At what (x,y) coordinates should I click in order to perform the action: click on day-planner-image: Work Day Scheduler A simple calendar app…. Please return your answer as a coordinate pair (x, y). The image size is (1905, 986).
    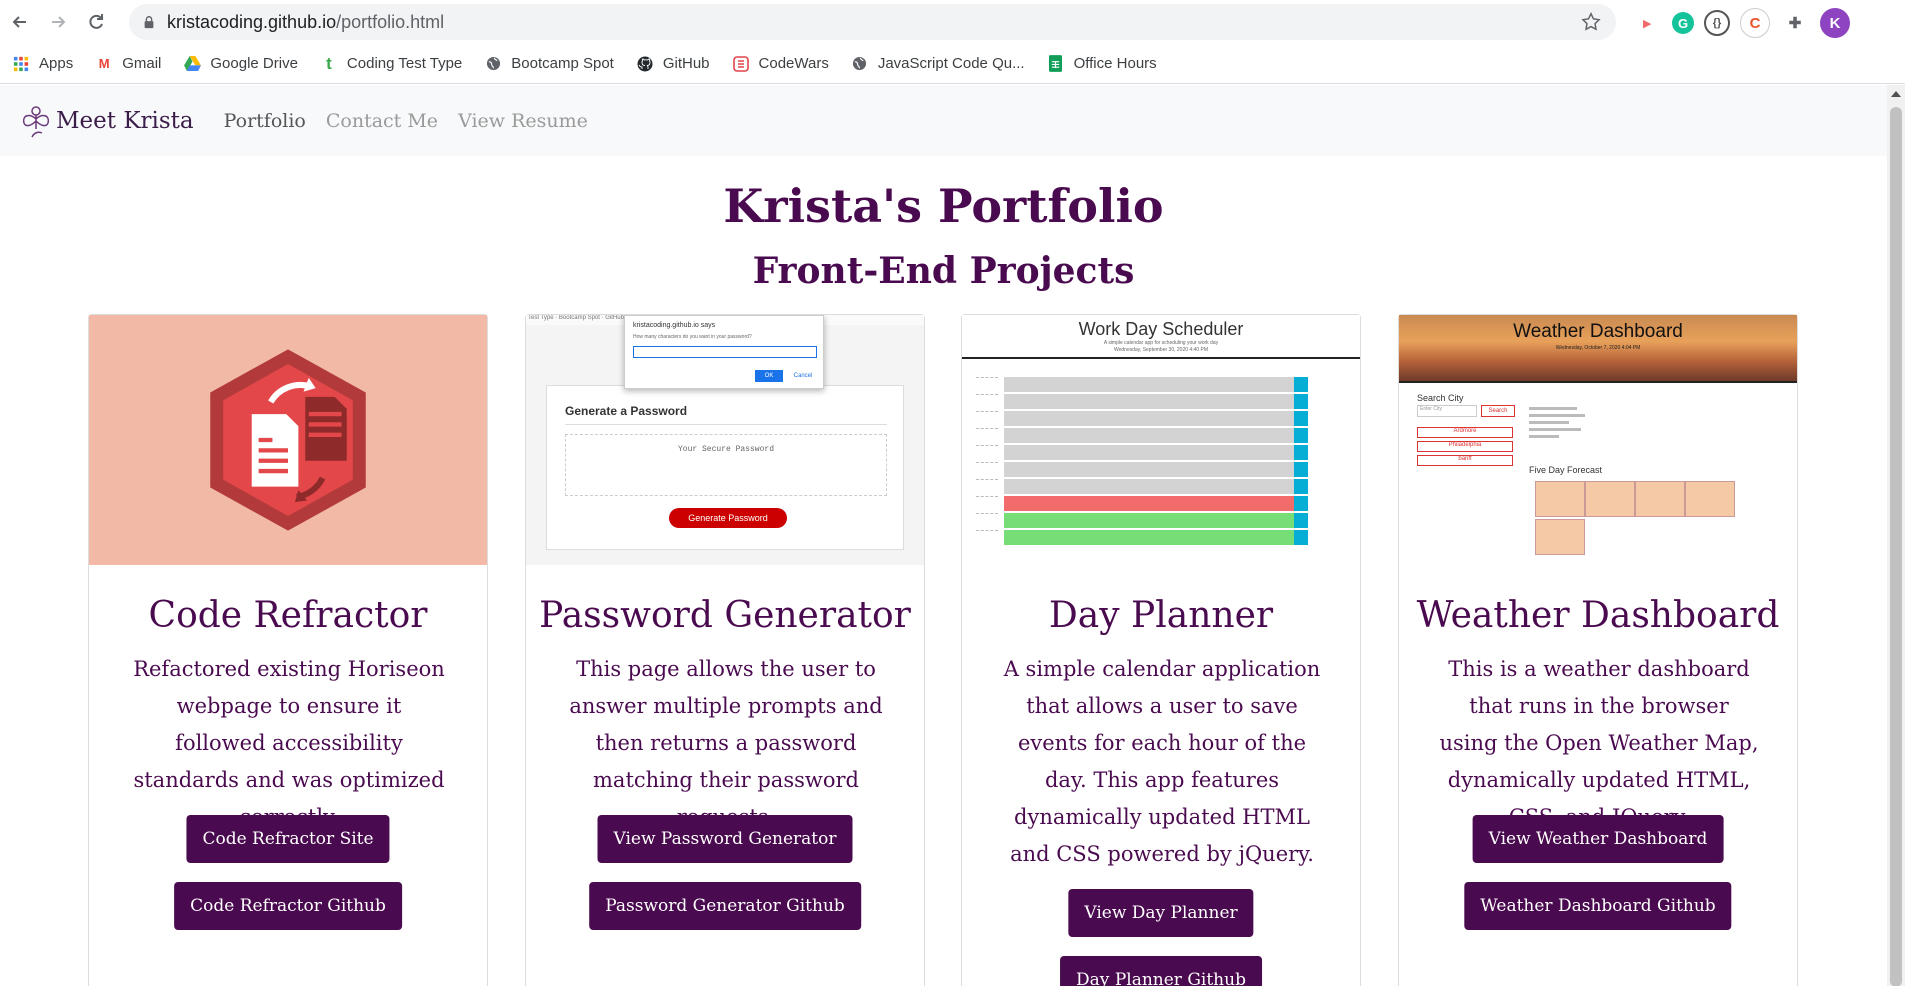
    Looking at the image, I should click on (1161, 440).